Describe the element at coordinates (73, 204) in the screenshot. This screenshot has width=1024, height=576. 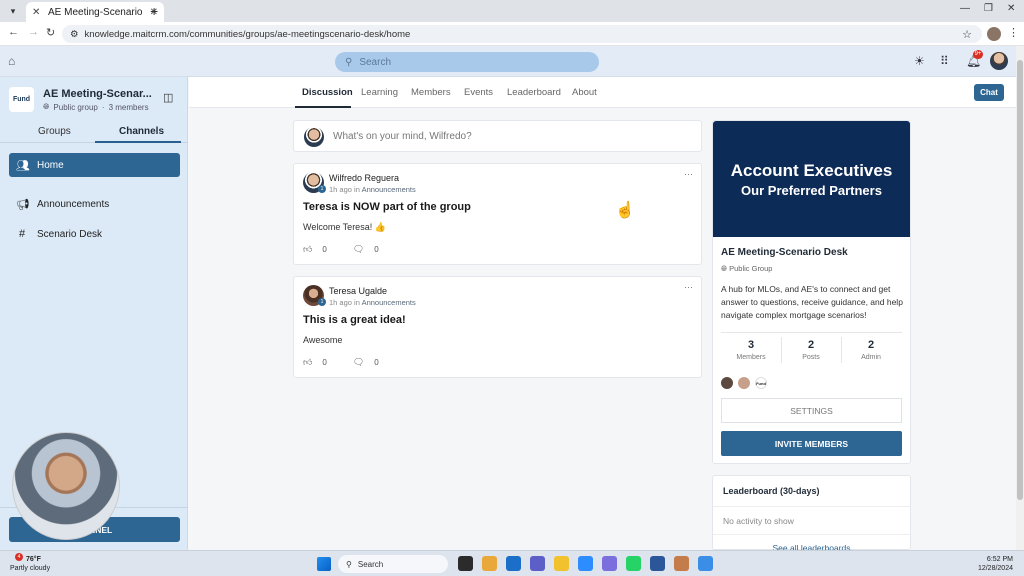
I see `sidebar-item-label: Announcements` at that location.